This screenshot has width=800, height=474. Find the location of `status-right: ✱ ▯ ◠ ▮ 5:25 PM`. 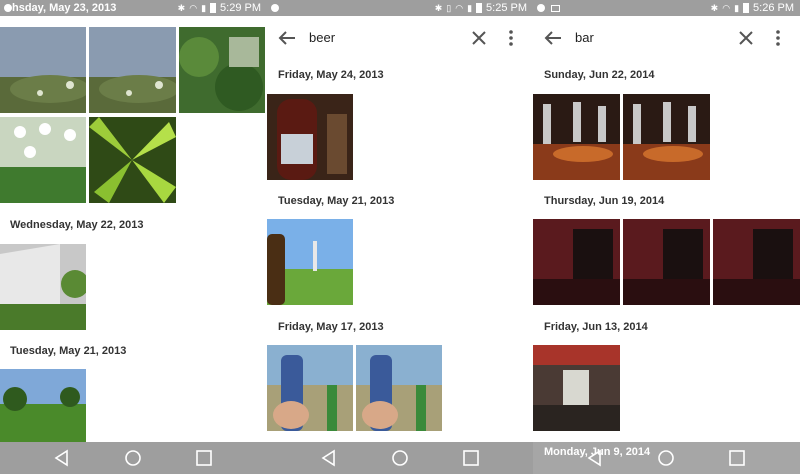

status-right: ✱ ▯ ◠ ▮ 5:25 PM is located at coordinates (481, 8).